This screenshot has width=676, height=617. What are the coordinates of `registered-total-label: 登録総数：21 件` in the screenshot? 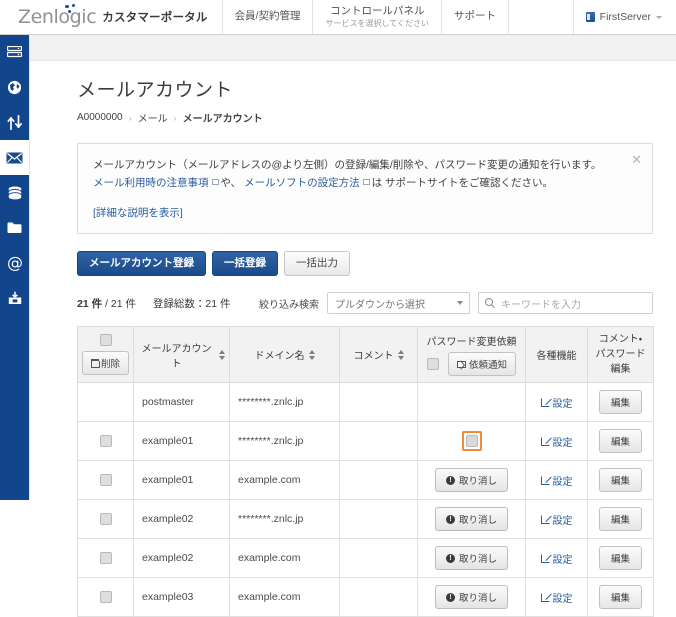 It's located at (191, 303).